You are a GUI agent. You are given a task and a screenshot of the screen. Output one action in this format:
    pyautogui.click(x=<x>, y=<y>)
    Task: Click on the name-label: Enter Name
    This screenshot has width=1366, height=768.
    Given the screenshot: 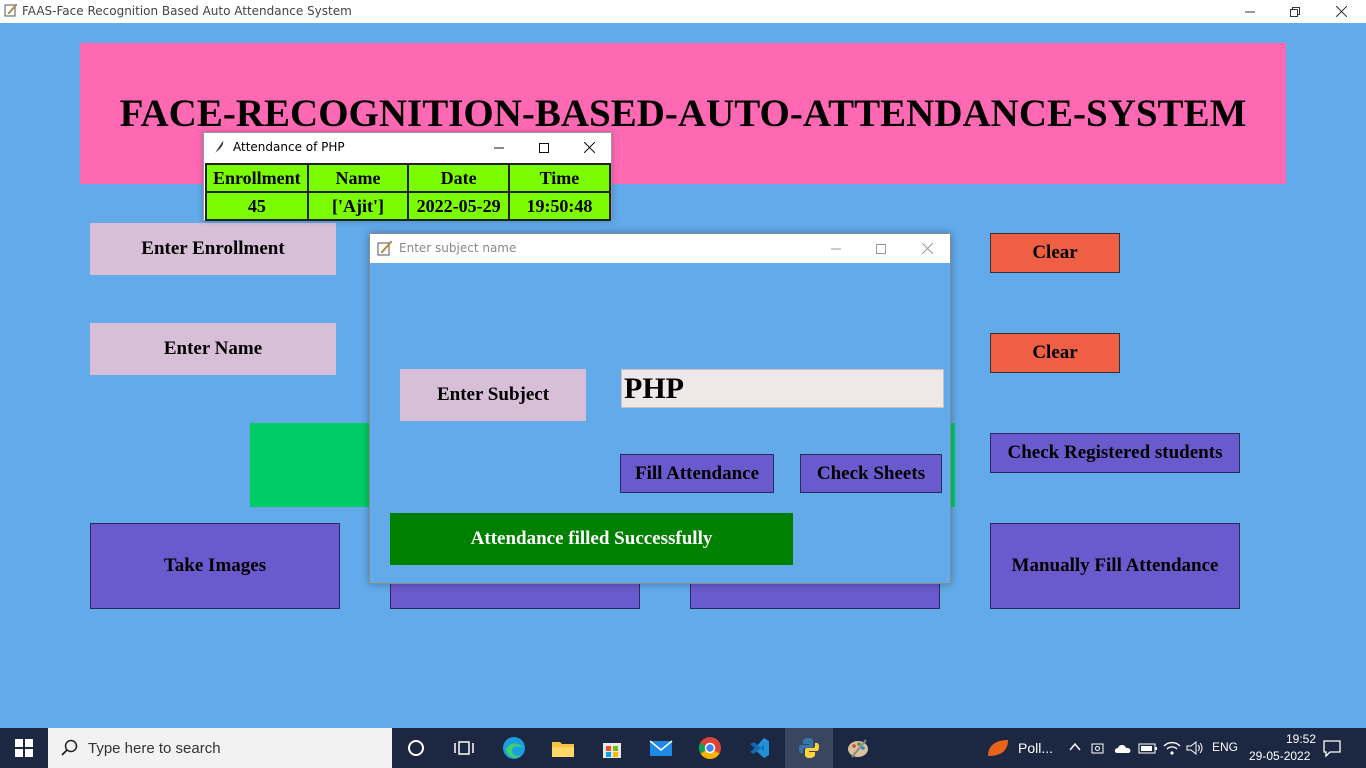 What is the action you would take?
    pyautogui.click(x=213, y=349)
    